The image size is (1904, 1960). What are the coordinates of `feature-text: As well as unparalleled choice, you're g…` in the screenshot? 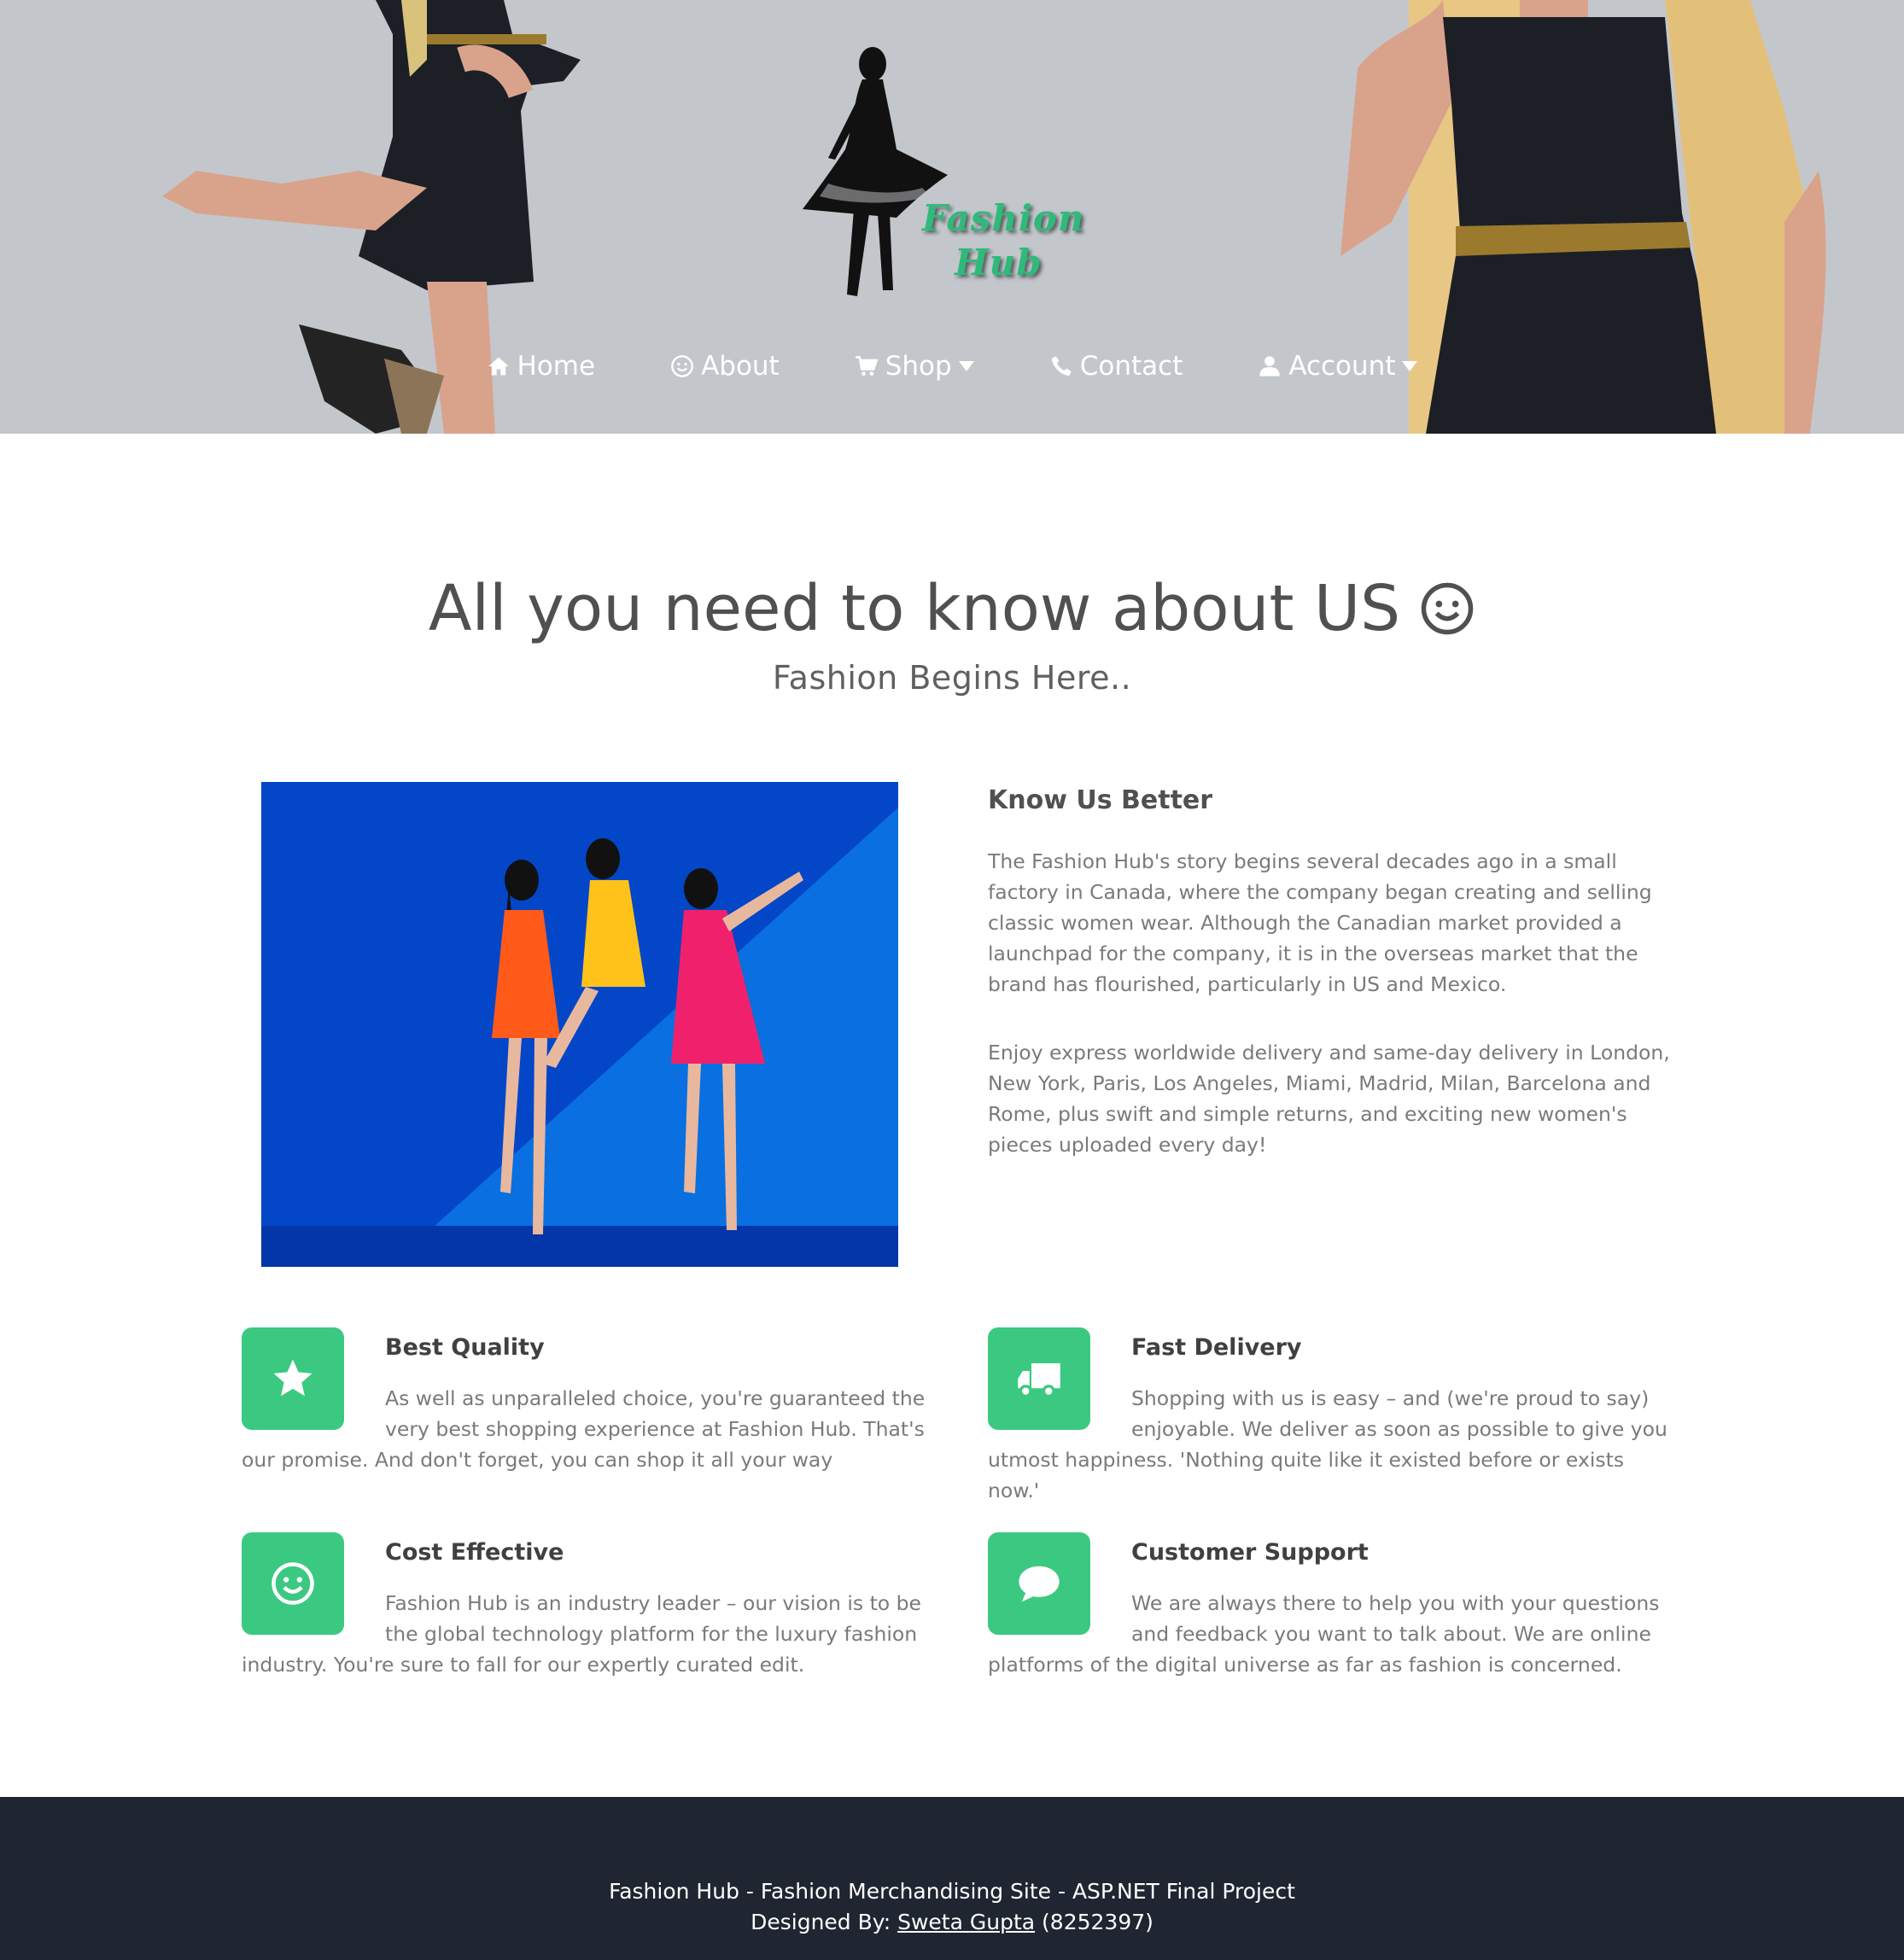 It's located at (584, 1429).